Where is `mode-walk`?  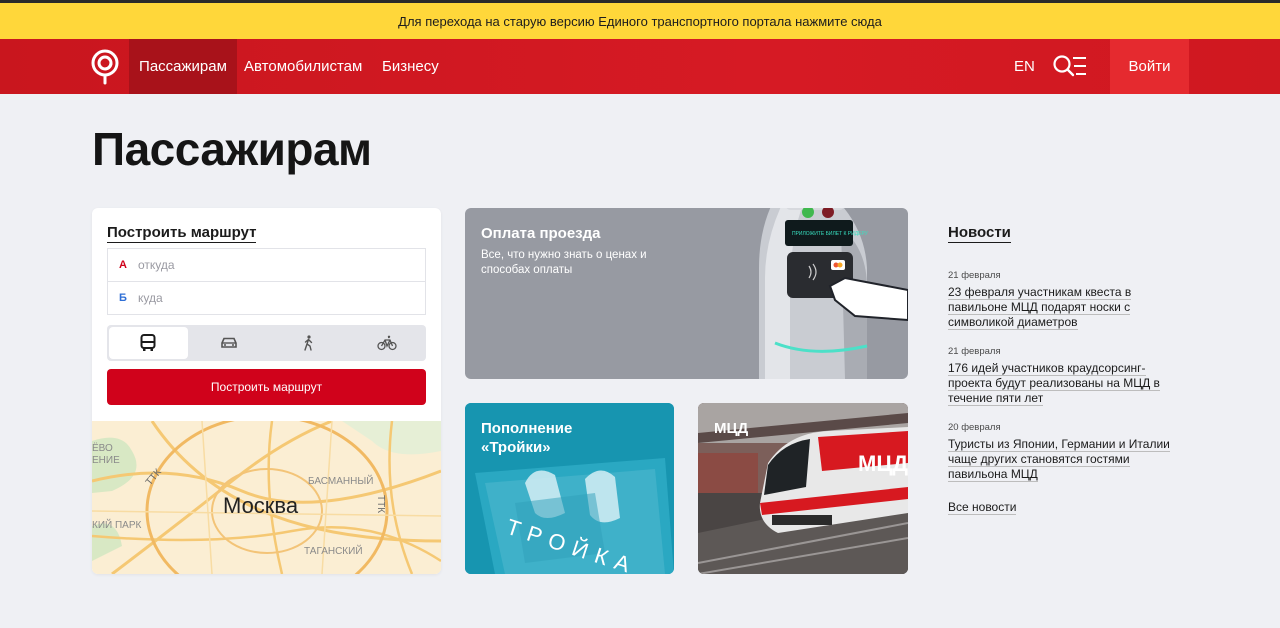
mode-walk is located at coordinates (308, 343).